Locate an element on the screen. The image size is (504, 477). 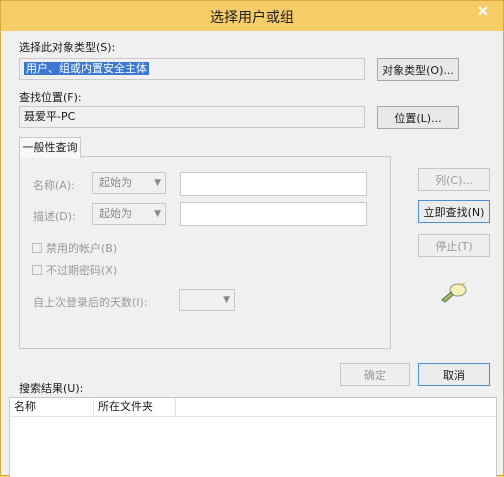
description-mode-select: 起始为 ▼ is located at coordinates (129, 214).